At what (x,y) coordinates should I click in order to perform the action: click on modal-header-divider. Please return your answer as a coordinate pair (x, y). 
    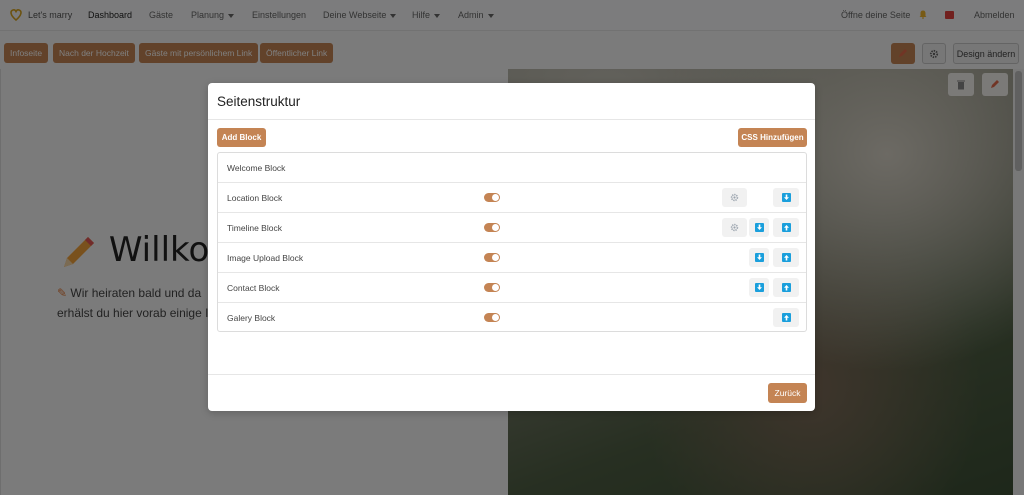
    Looking at the image, I should click on (511, 119).